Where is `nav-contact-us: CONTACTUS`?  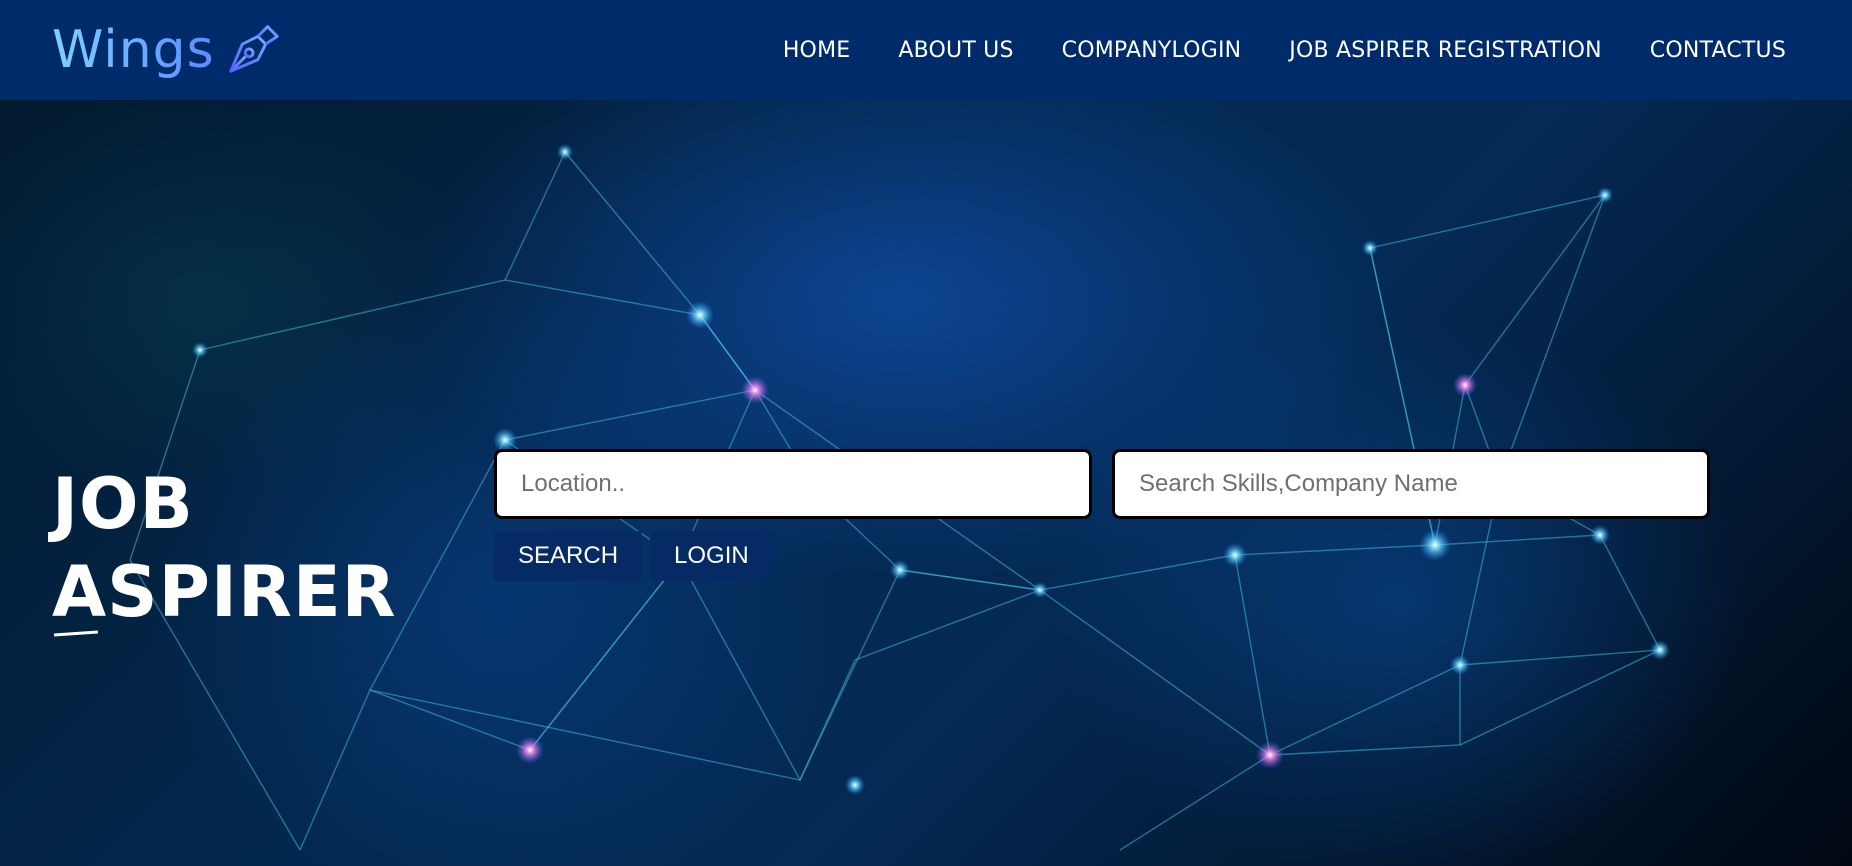 nav-contact-us: CONTACTUS is located at coordinates (1718, 50).